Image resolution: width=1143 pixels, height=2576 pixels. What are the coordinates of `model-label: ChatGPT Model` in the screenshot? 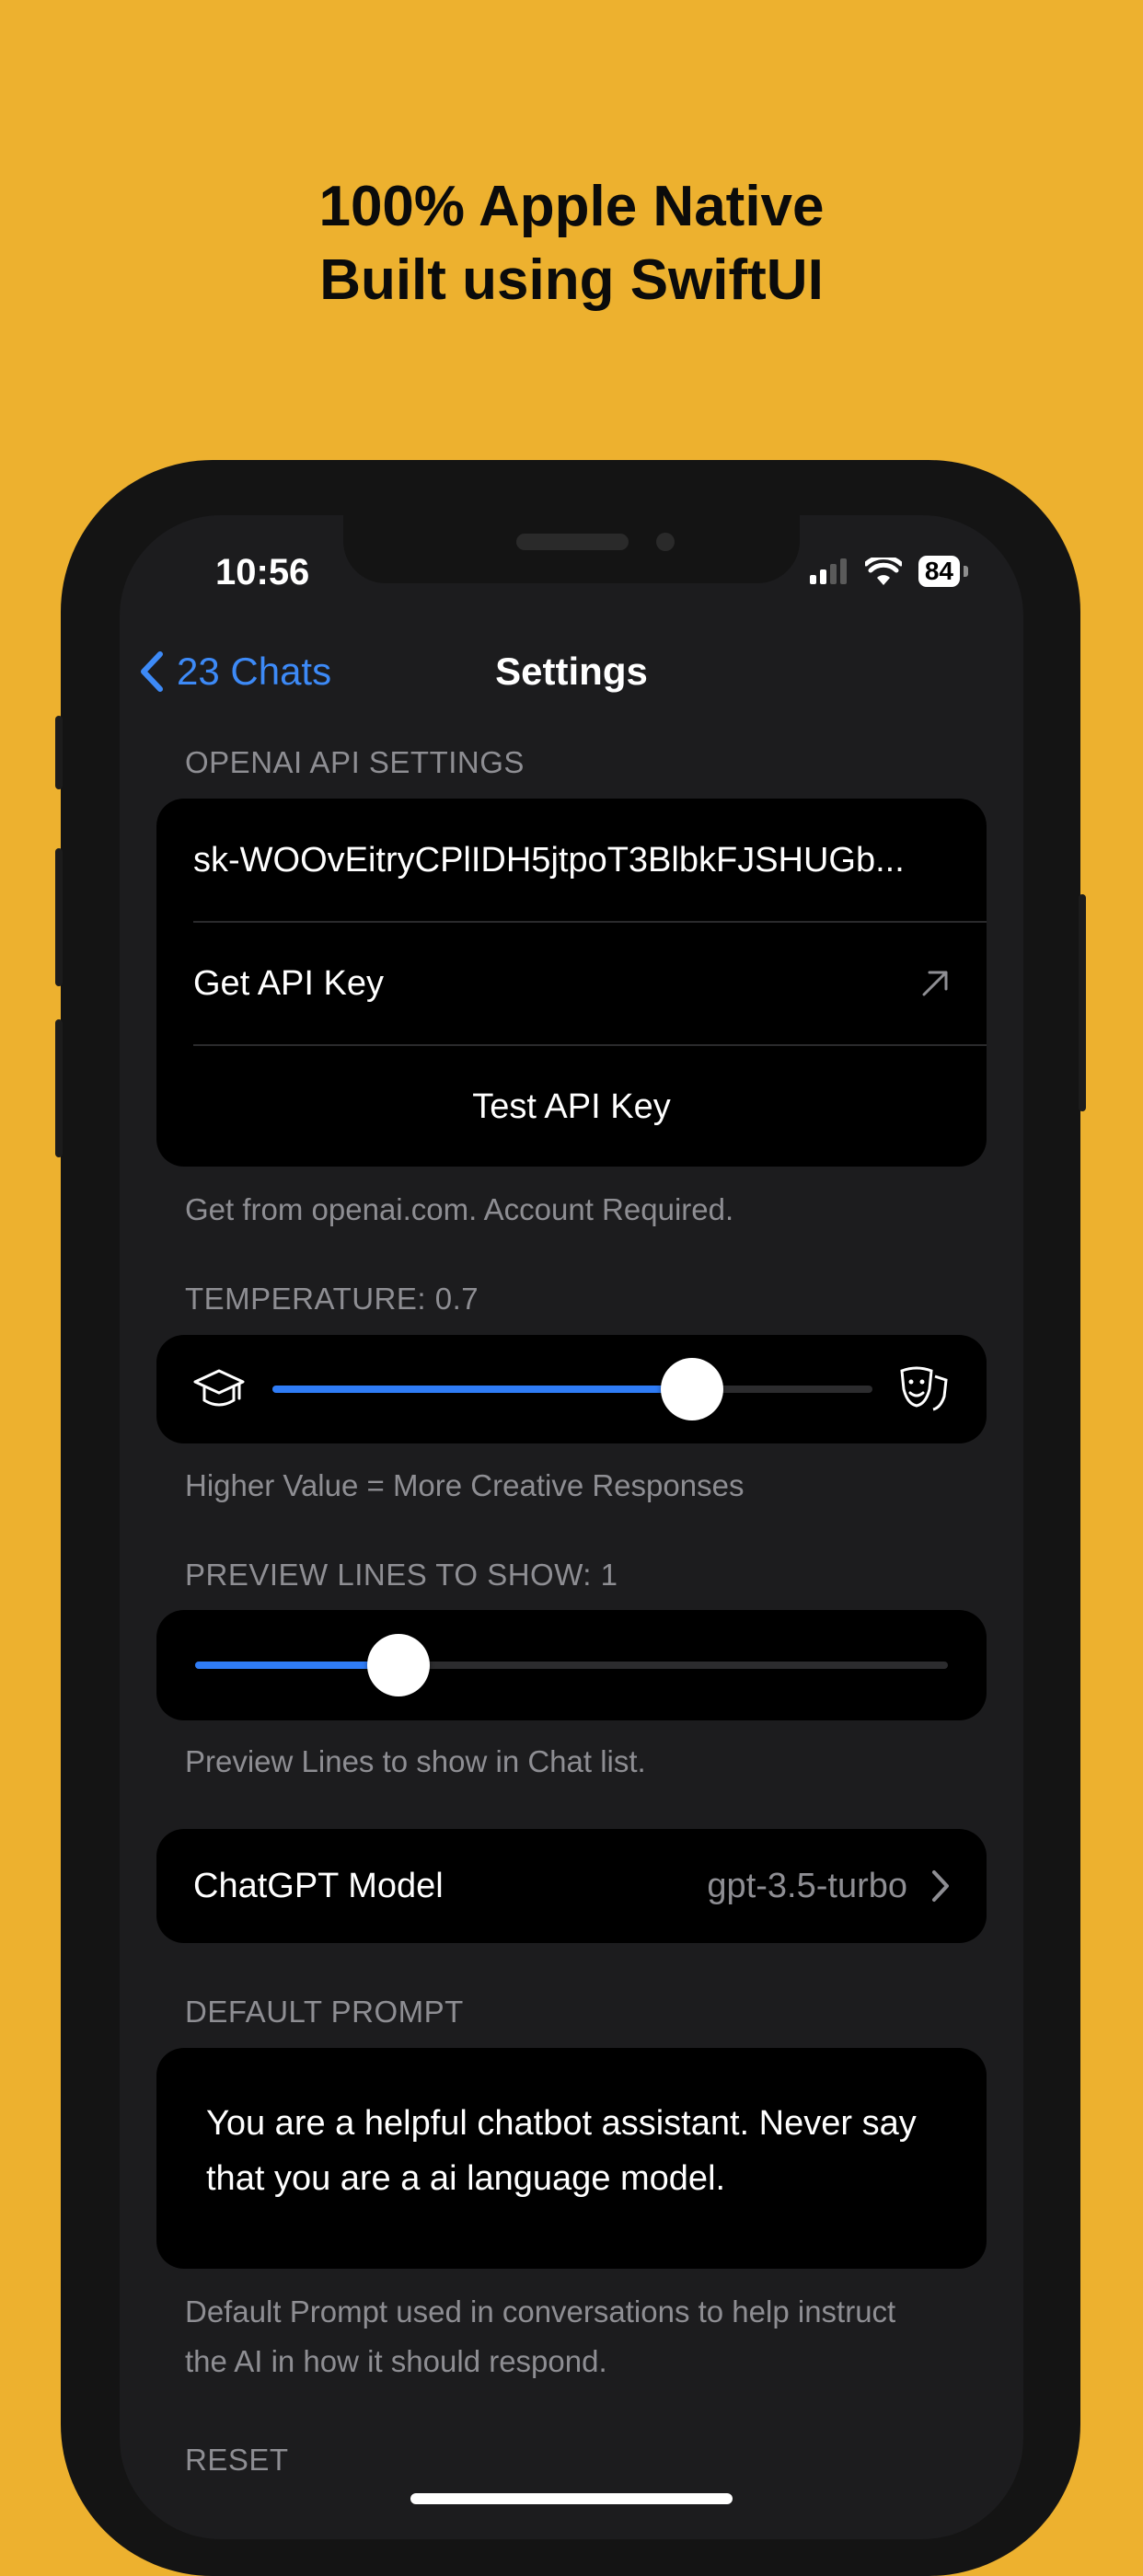 It's located at (318, 1886).